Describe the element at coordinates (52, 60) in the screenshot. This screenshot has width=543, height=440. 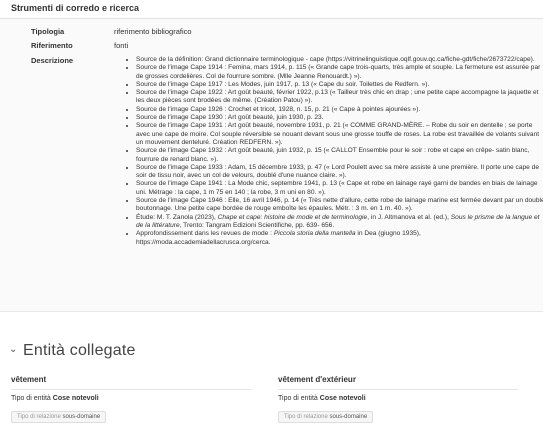
I see `descrizione-label: Descrizione` at that location.